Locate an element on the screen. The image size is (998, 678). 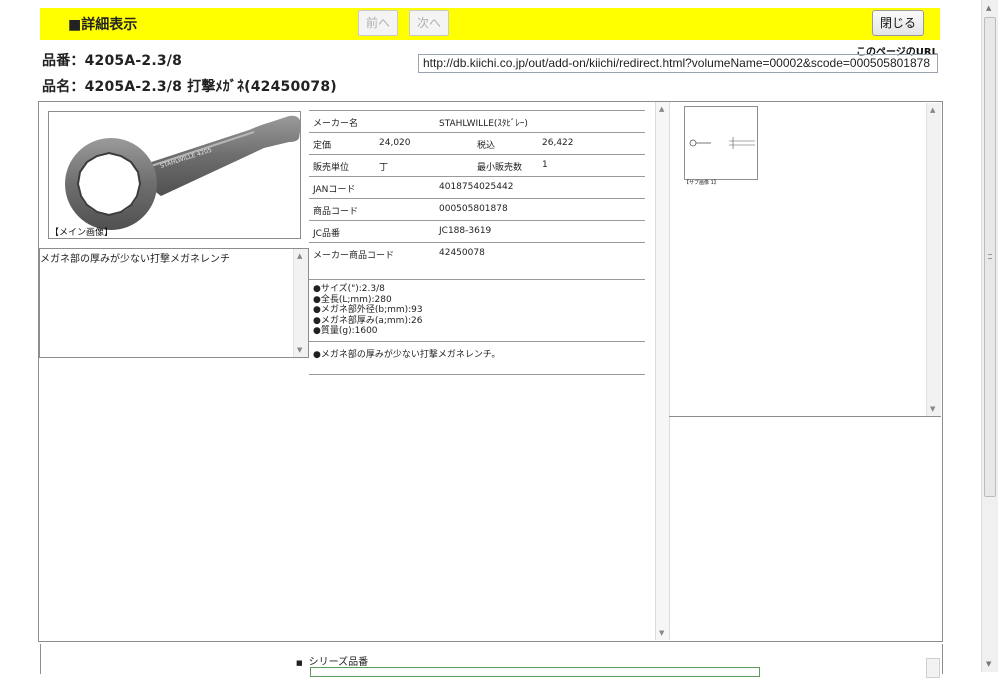
spec-value: 26,422 is located at coordinates (558, 143).